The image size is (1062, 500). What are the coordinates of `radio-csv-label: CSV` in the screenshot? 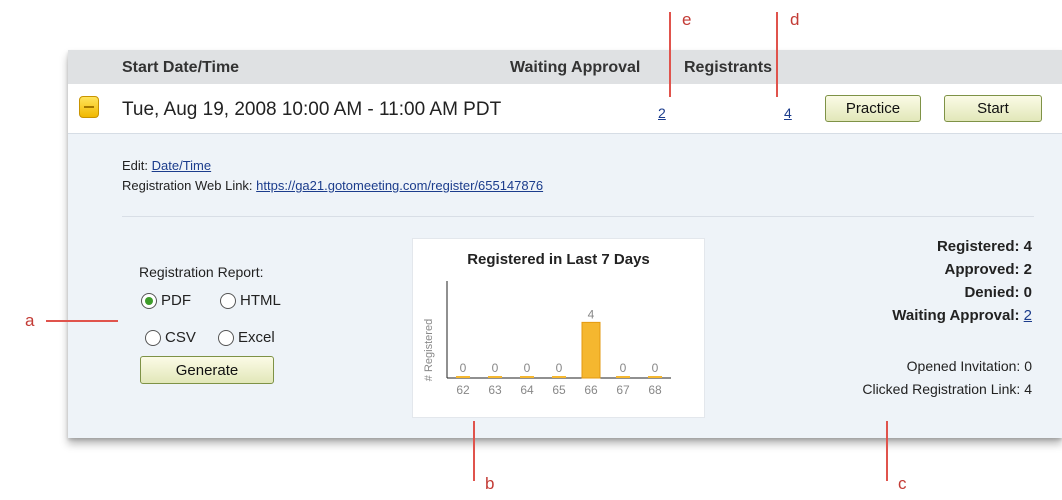 It's located at (180, 337).